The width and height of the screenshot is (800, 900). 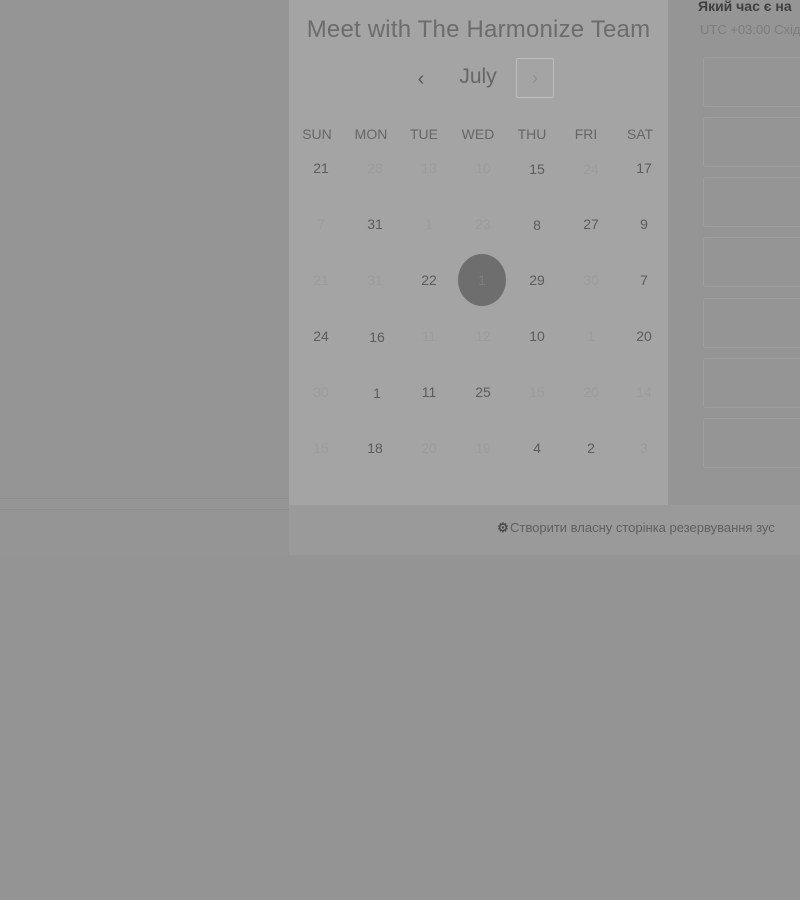 I want to click on calendar-day: 19, so click(x=483, y=448).